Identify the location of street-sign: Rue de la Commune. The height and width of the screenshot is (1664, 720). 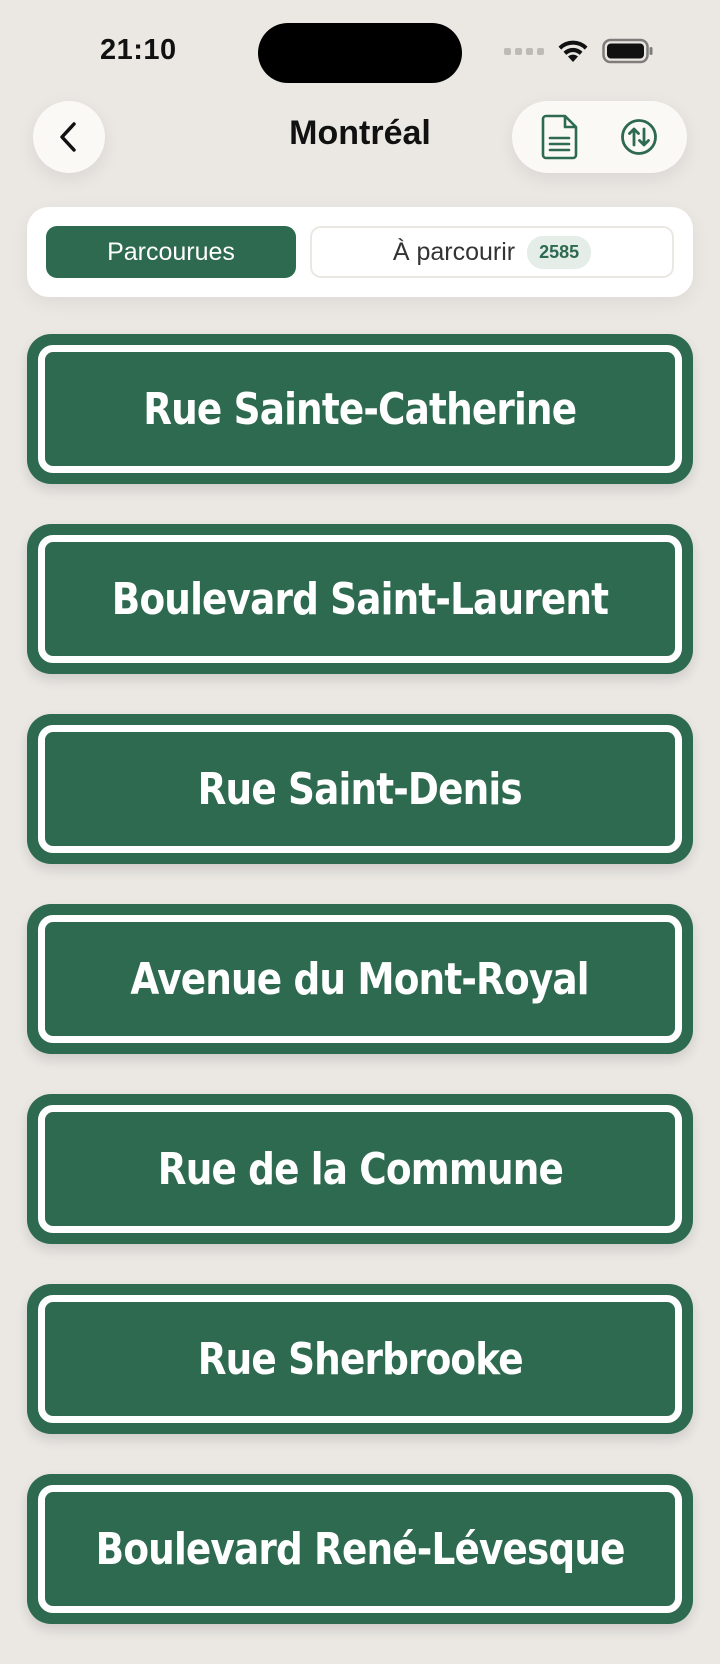
(360, 1169).